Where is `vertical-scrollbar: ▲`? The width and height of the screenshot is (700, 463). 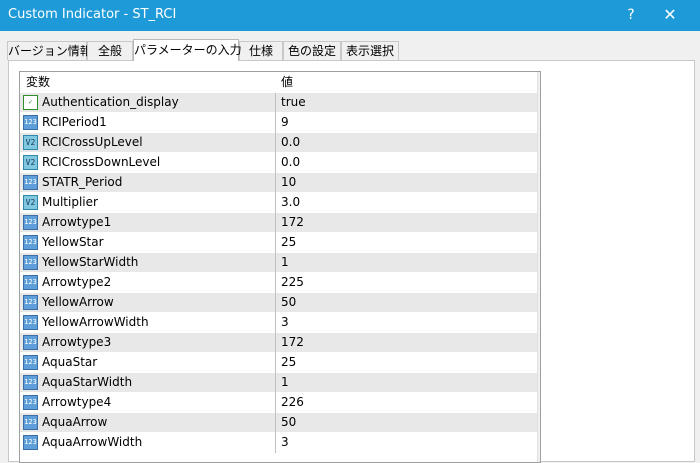 vertical-scrollbar: ▲ is located at coordinates (539, 267).